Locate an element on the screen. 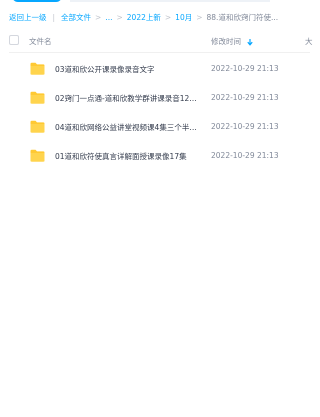 This screenshot has height=417, width=320. top-divider is located at coordinates (170, 1).